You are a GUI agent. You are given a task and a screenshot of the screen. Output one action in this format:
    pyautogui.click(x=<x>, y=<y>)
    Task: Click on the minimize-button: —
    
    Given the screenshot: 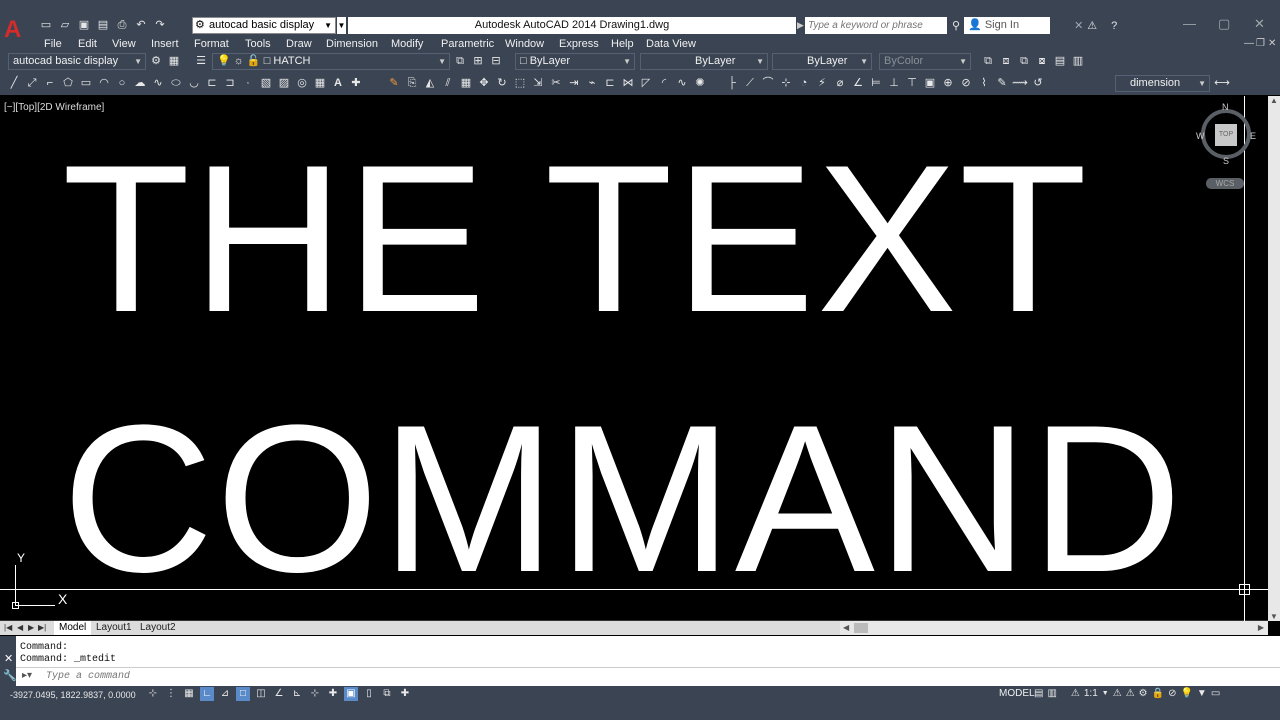 What is the action you would take?
    pyautogui.click(x=1189, y=23)
    